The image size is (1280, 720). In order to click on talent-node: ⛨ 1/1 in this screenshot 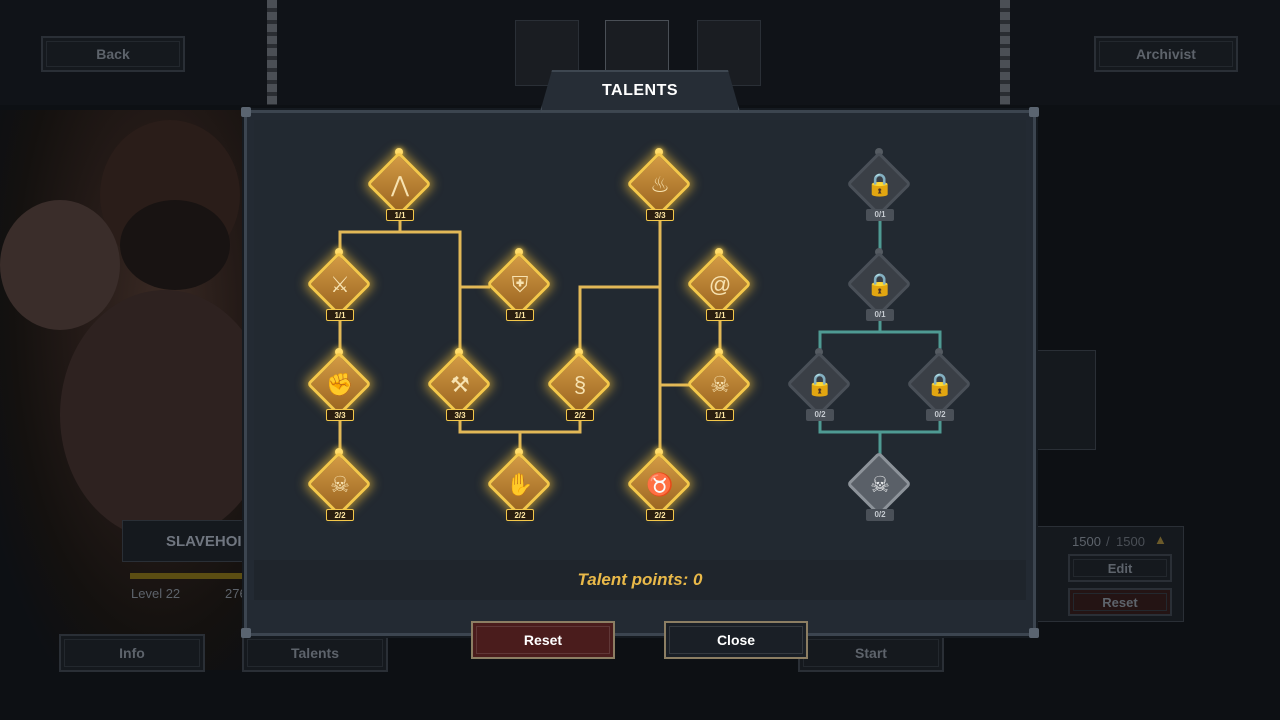, I will do `click(519, 284)`.